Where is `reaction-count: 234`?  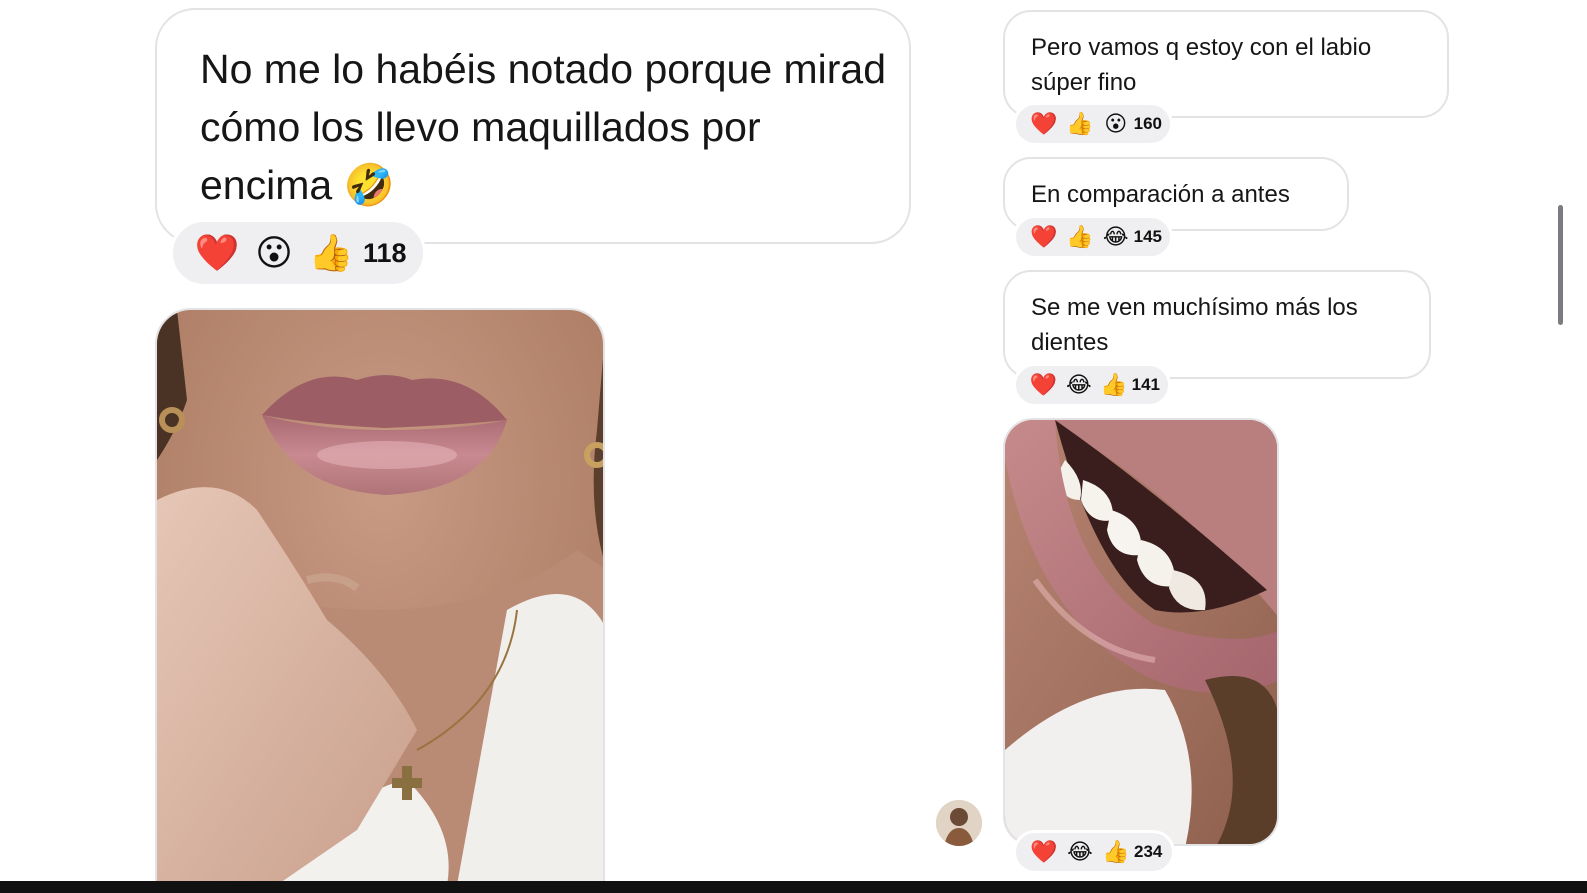 reaction-count: 234 is located at coordinates (1148, 851).